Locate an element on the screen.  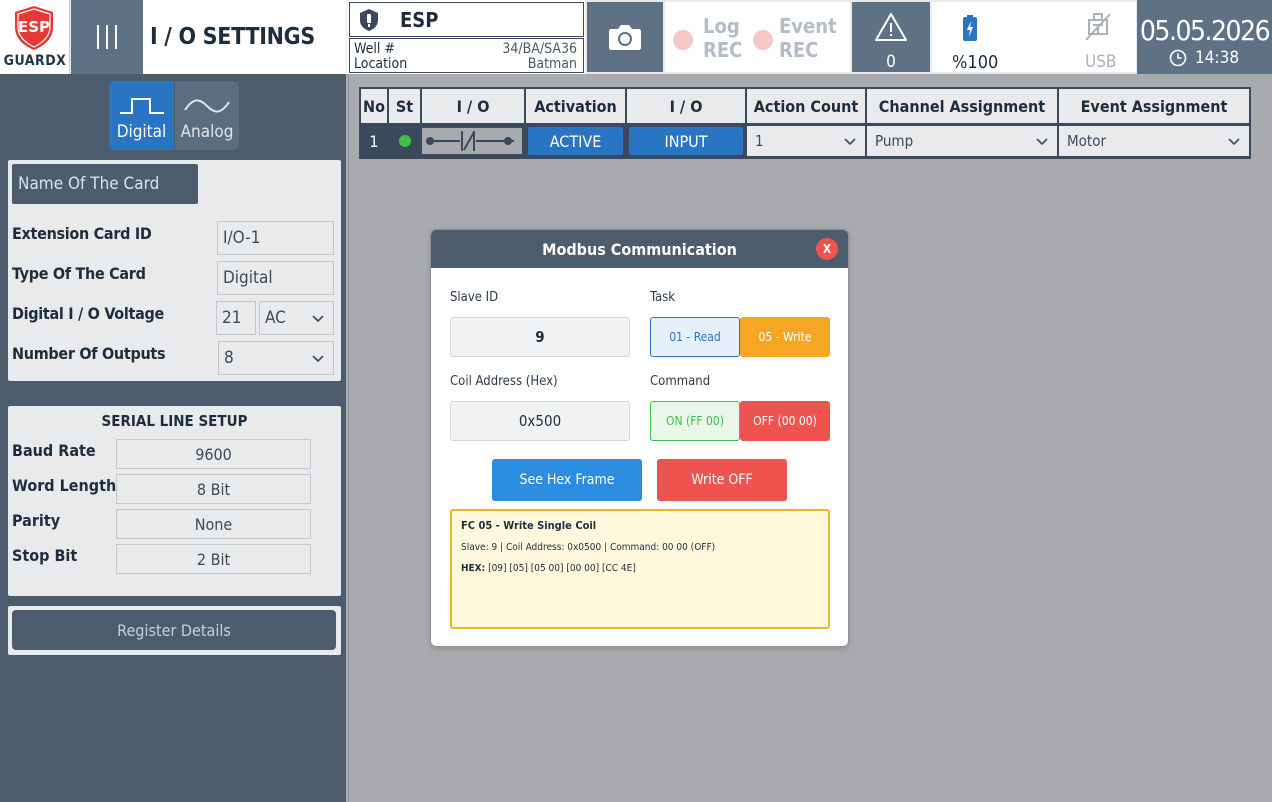
location-row: Location Batman is located at coordinates (465, 64).